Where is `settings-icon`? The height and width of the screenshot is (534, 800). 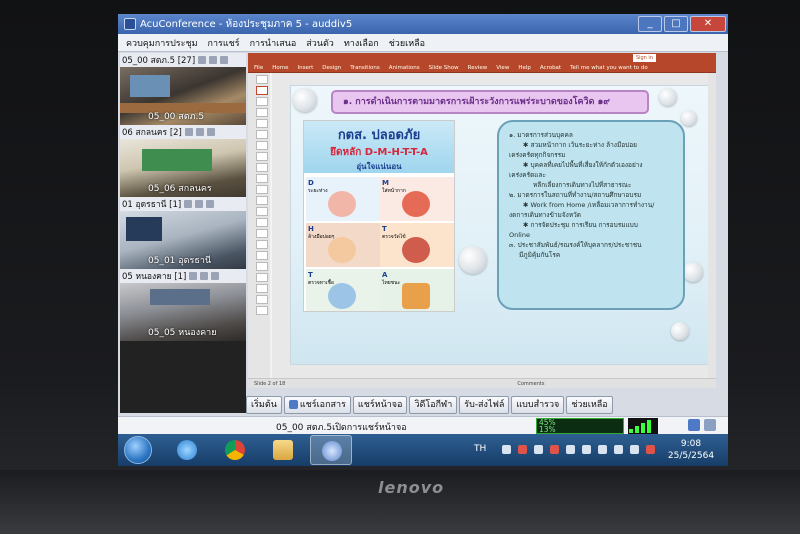 settings-icon is located at coordinates (710, 425).